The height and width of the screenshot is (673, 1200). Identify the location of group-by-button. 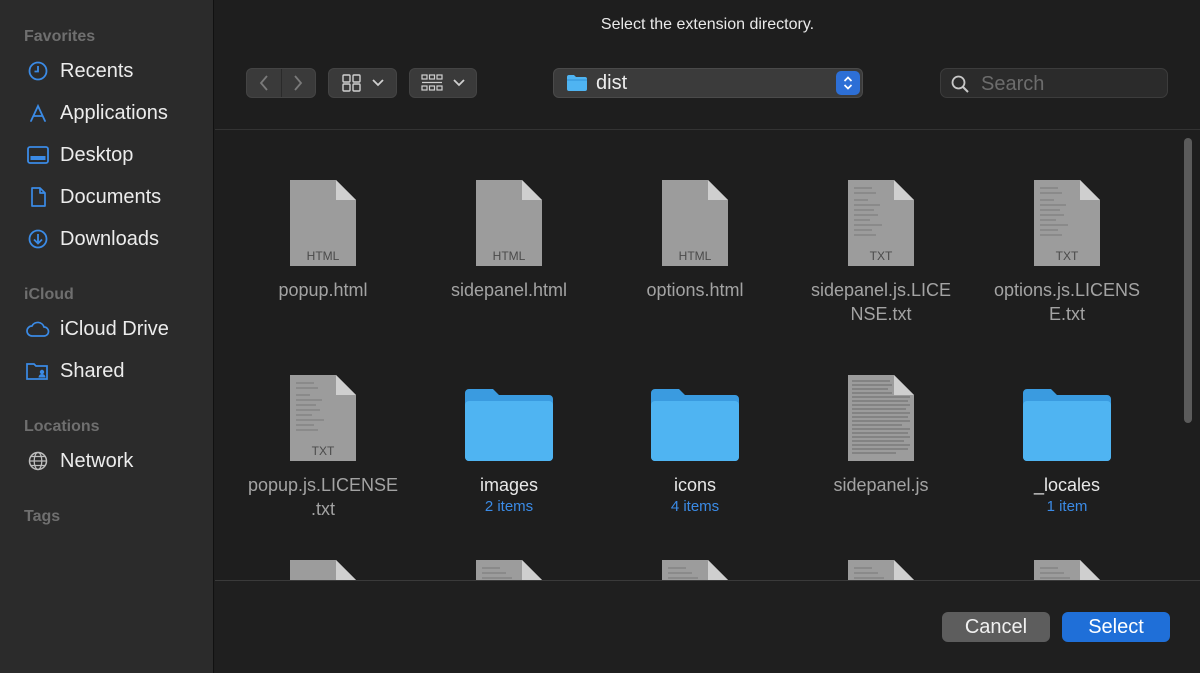
(443, 83).